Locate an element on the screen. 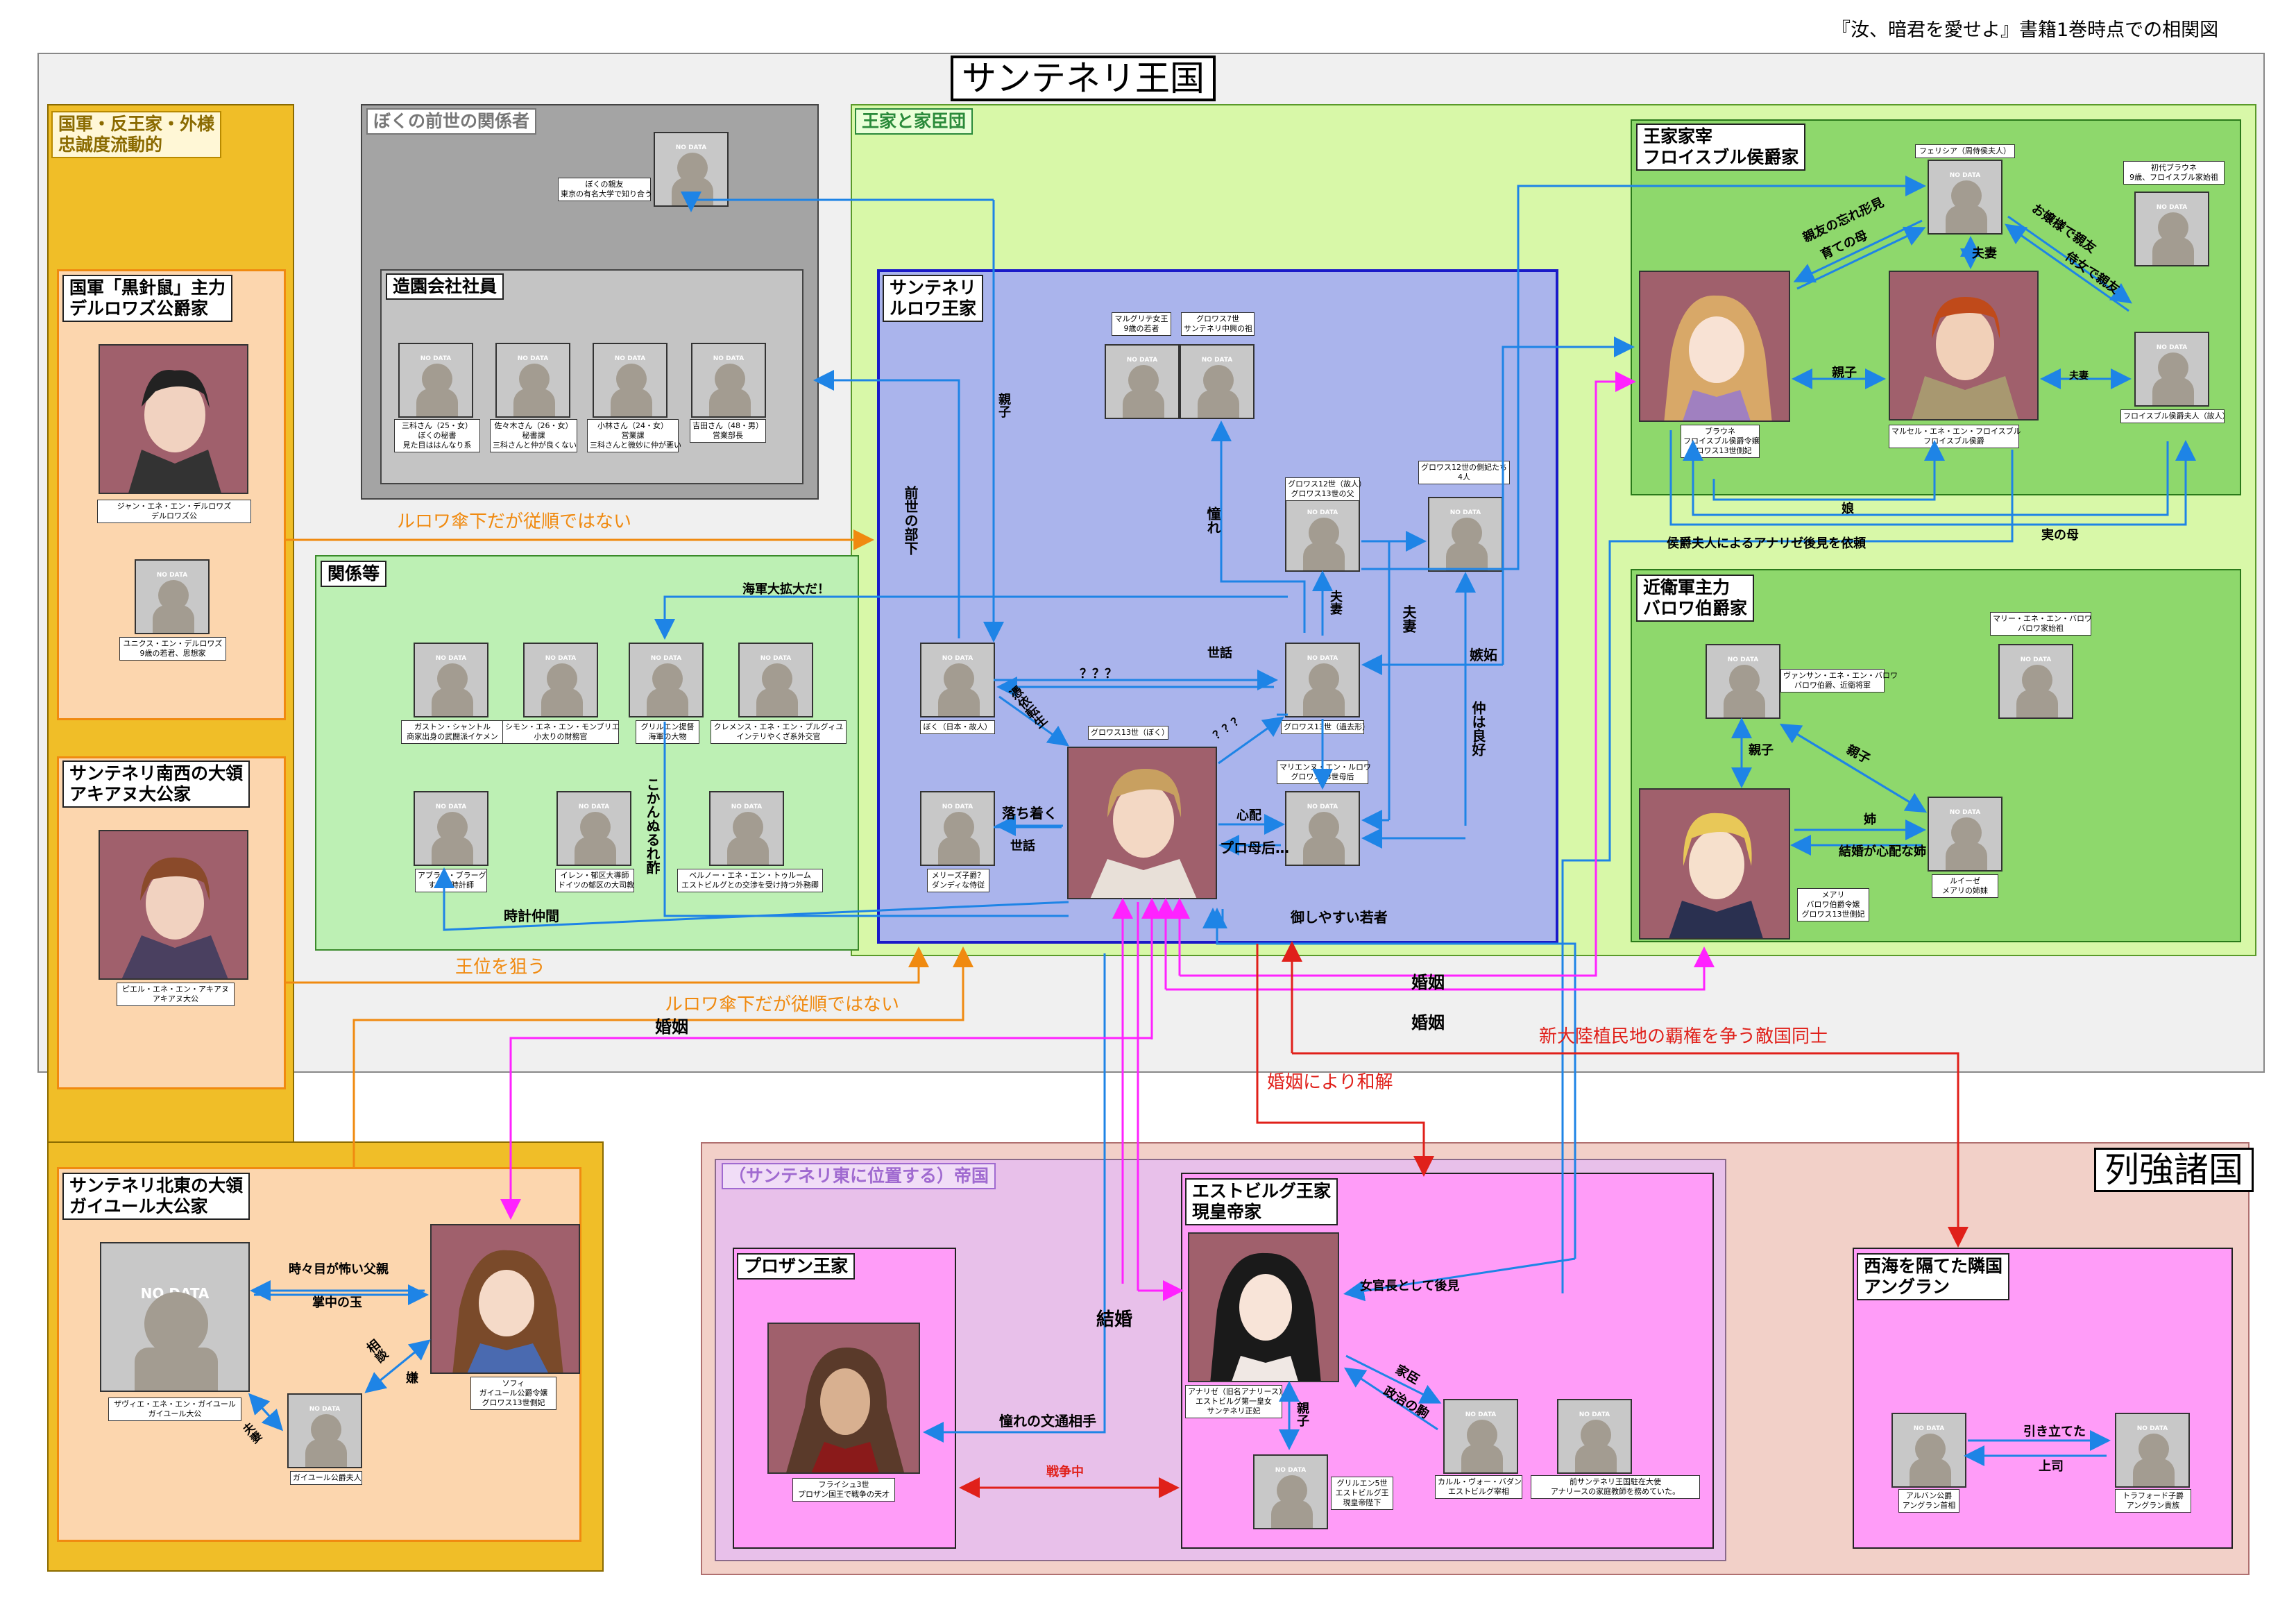  rel-navy: 海軍大拡大だ！ is located at coordinates (786, 589).